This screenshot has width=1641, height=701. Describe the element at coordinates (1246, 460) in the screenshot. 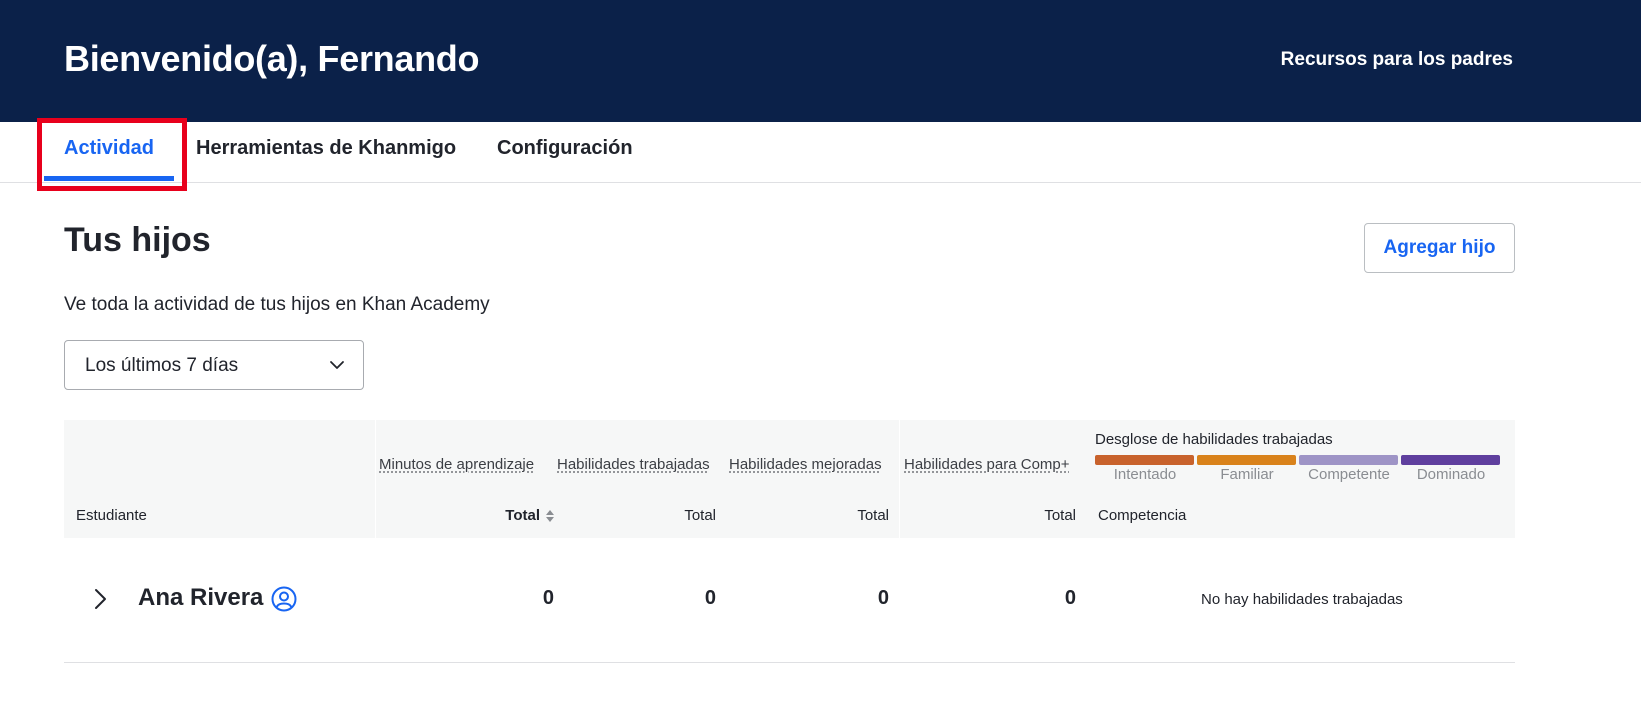

I see `bar-familiar` at that location.